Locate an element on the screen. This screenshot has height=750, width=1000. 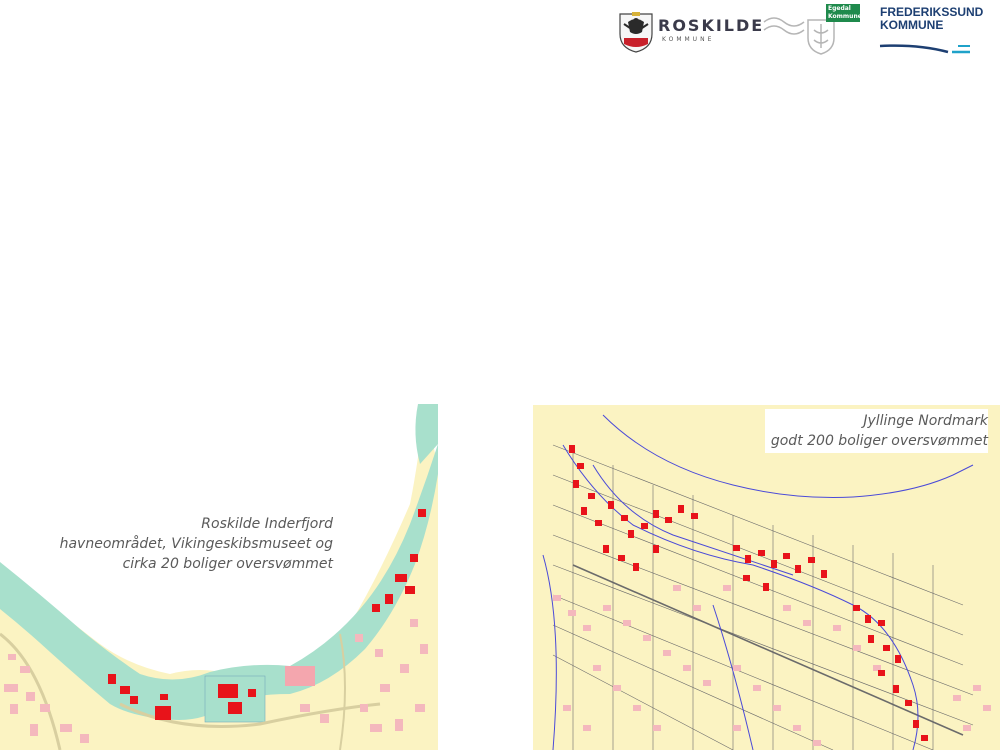
frederikssund-wave-icon is located at coordinates (924, 49).